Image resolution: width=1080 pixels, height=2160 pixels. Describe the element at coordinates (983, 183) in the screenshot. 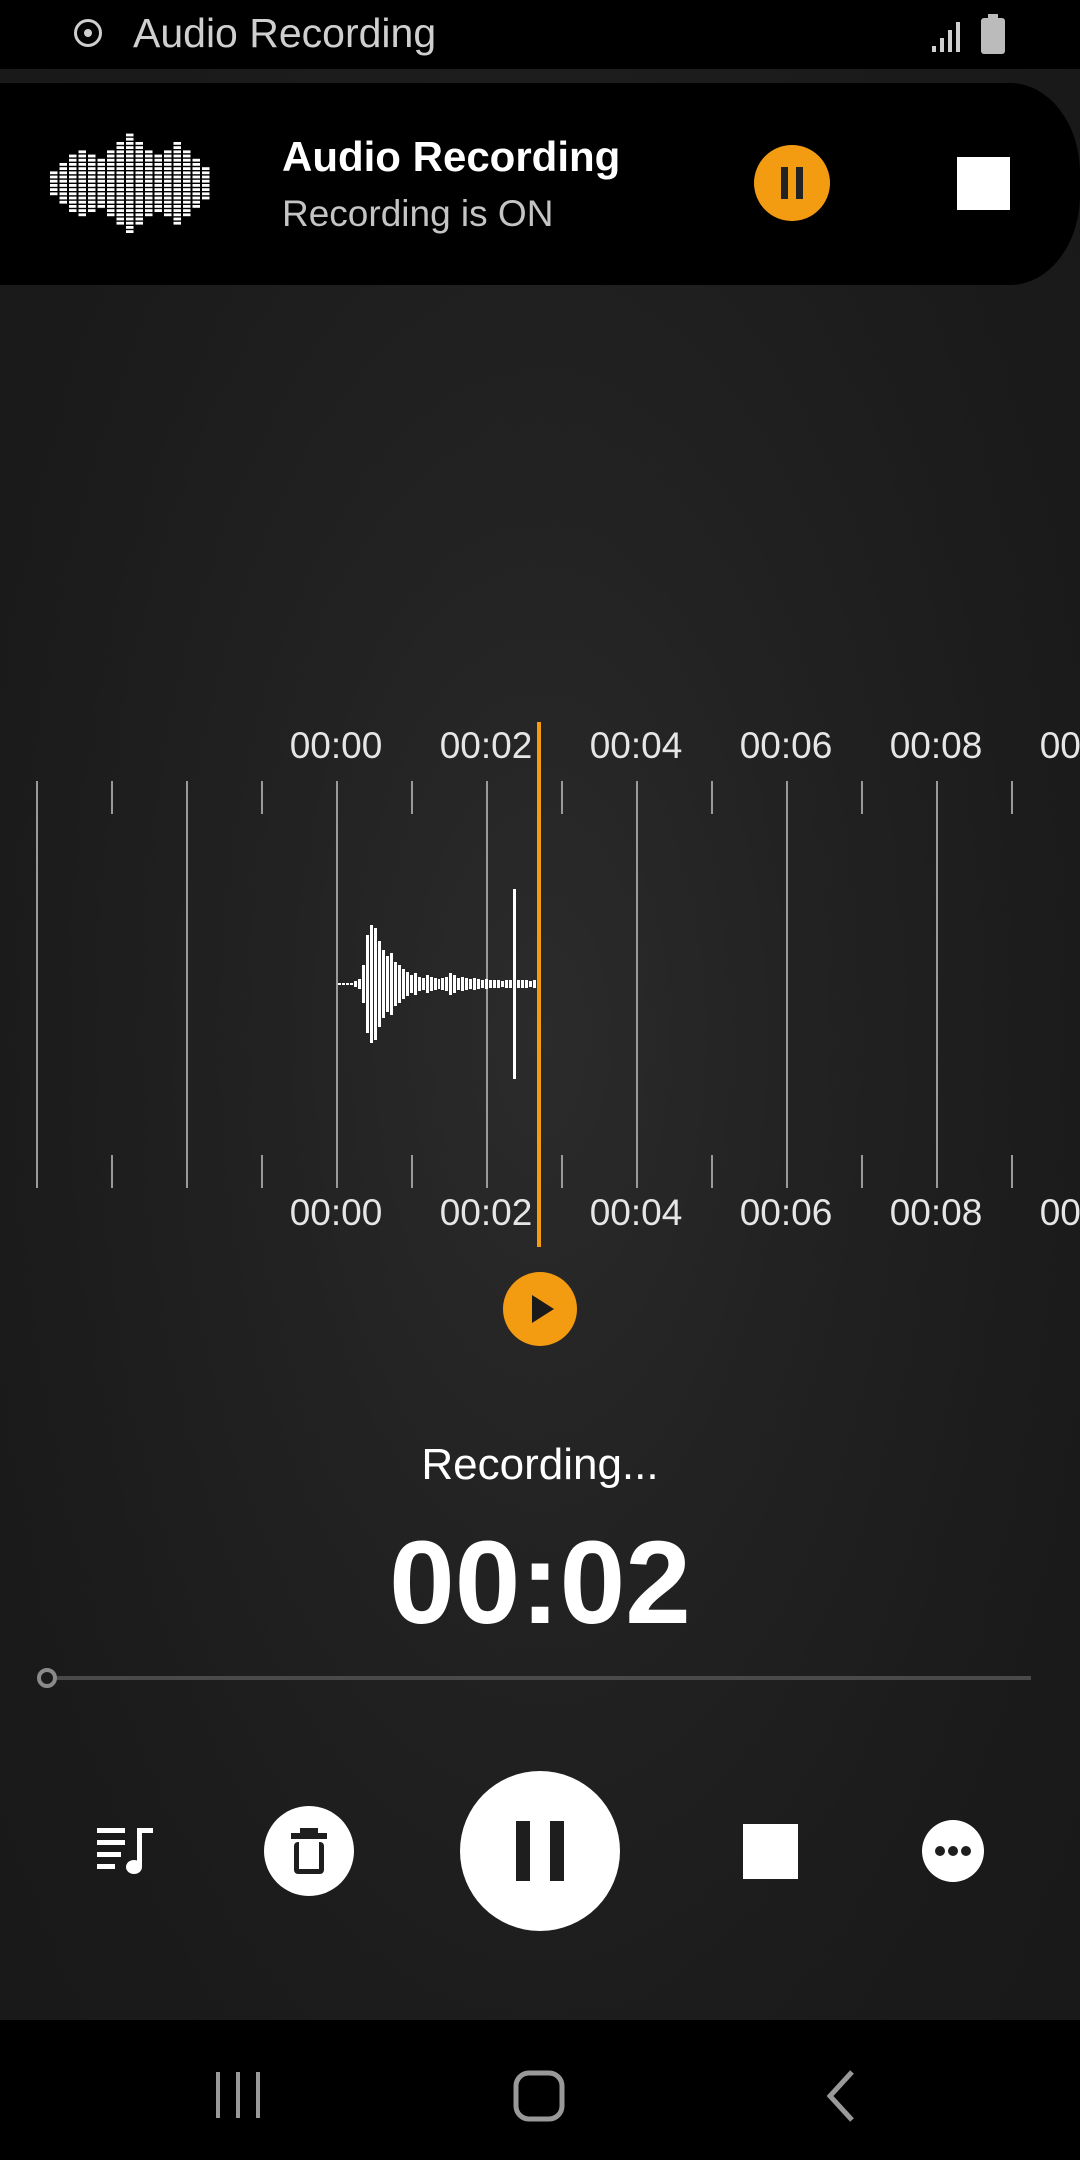

I see `notification-stop-button` at that location.